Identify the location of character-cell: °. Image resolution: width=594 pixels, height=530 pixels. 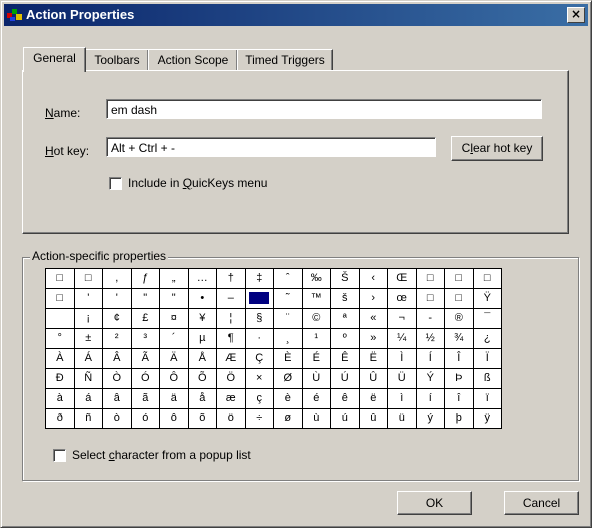
(60, 338).